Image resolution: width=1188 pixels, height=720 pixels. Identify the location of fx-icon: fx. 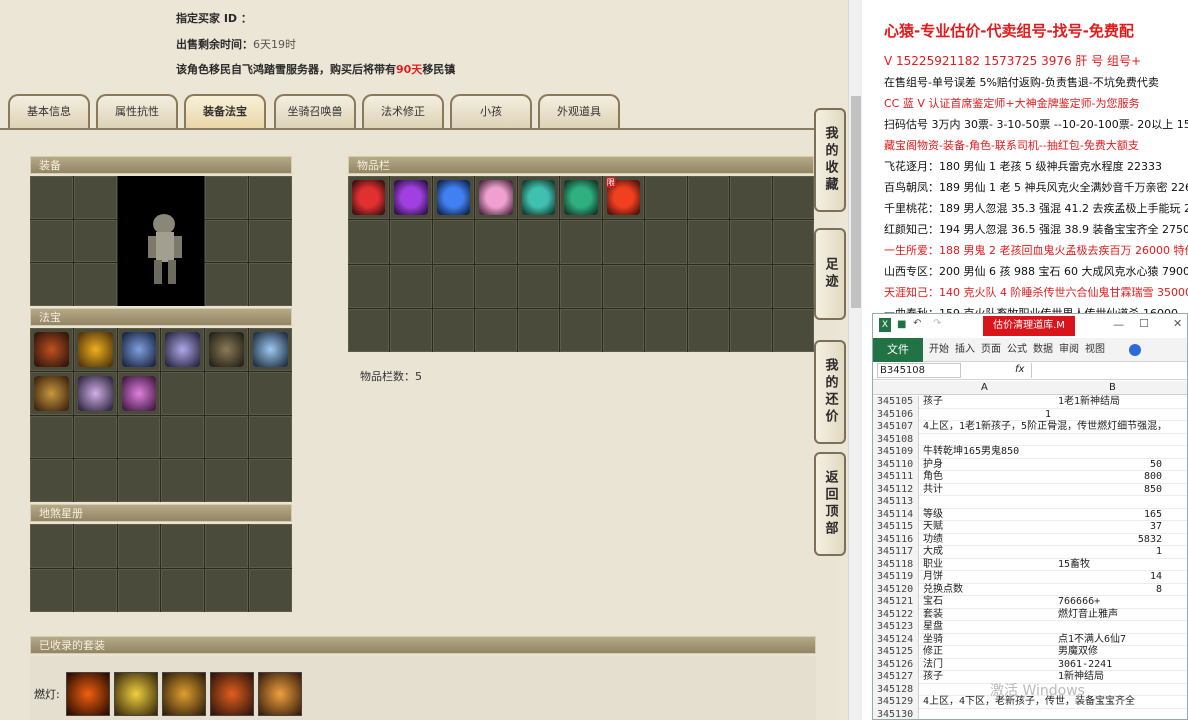
(1019, 369).